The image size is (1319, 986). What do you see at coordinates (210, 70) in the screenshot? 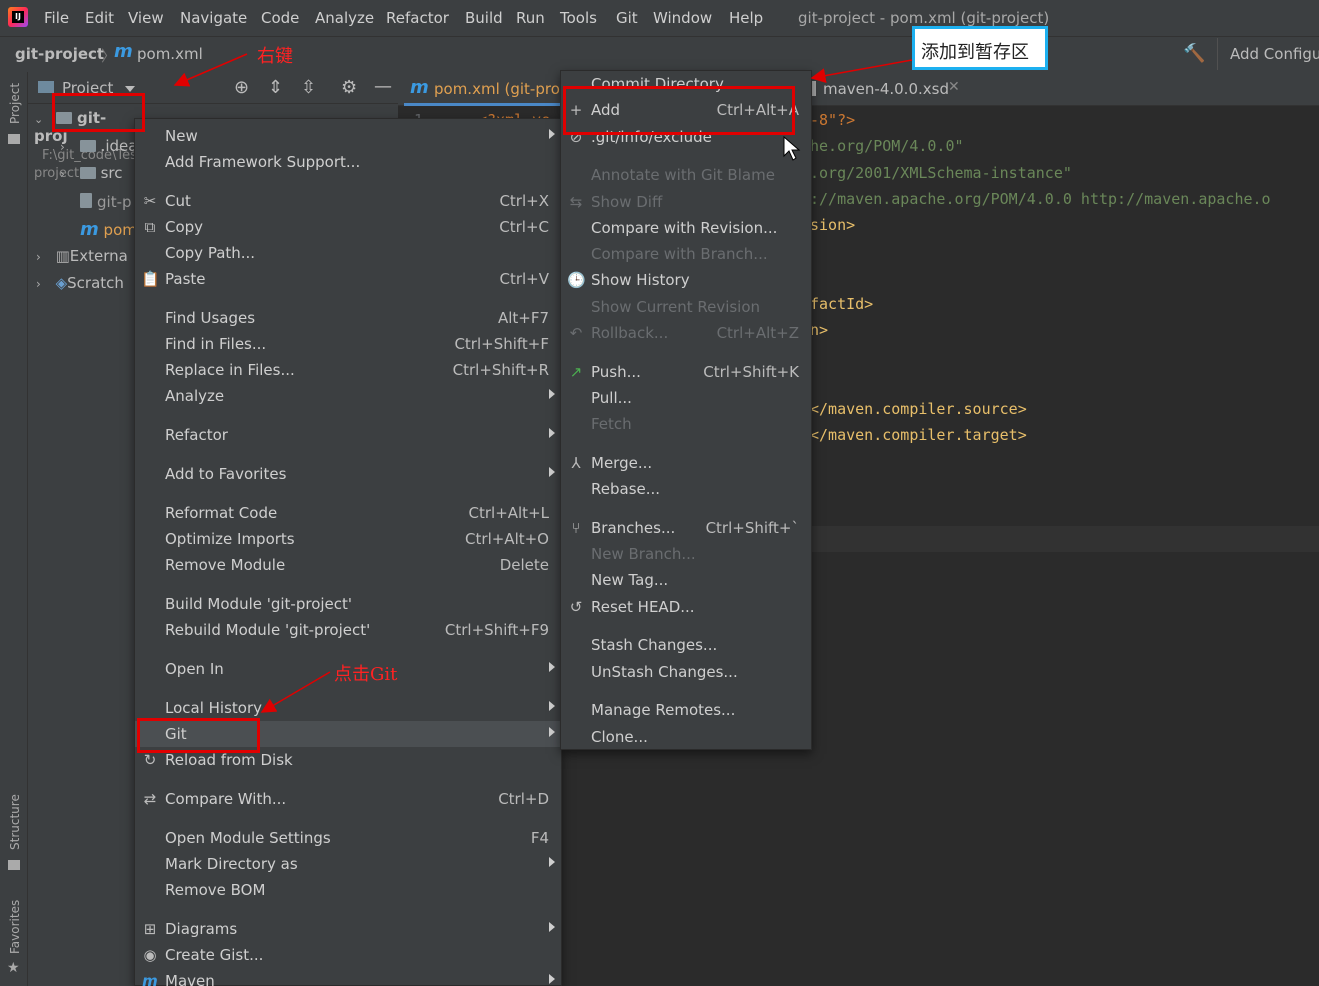
I see `arrow-right-click` at bounding box center [210, 70].